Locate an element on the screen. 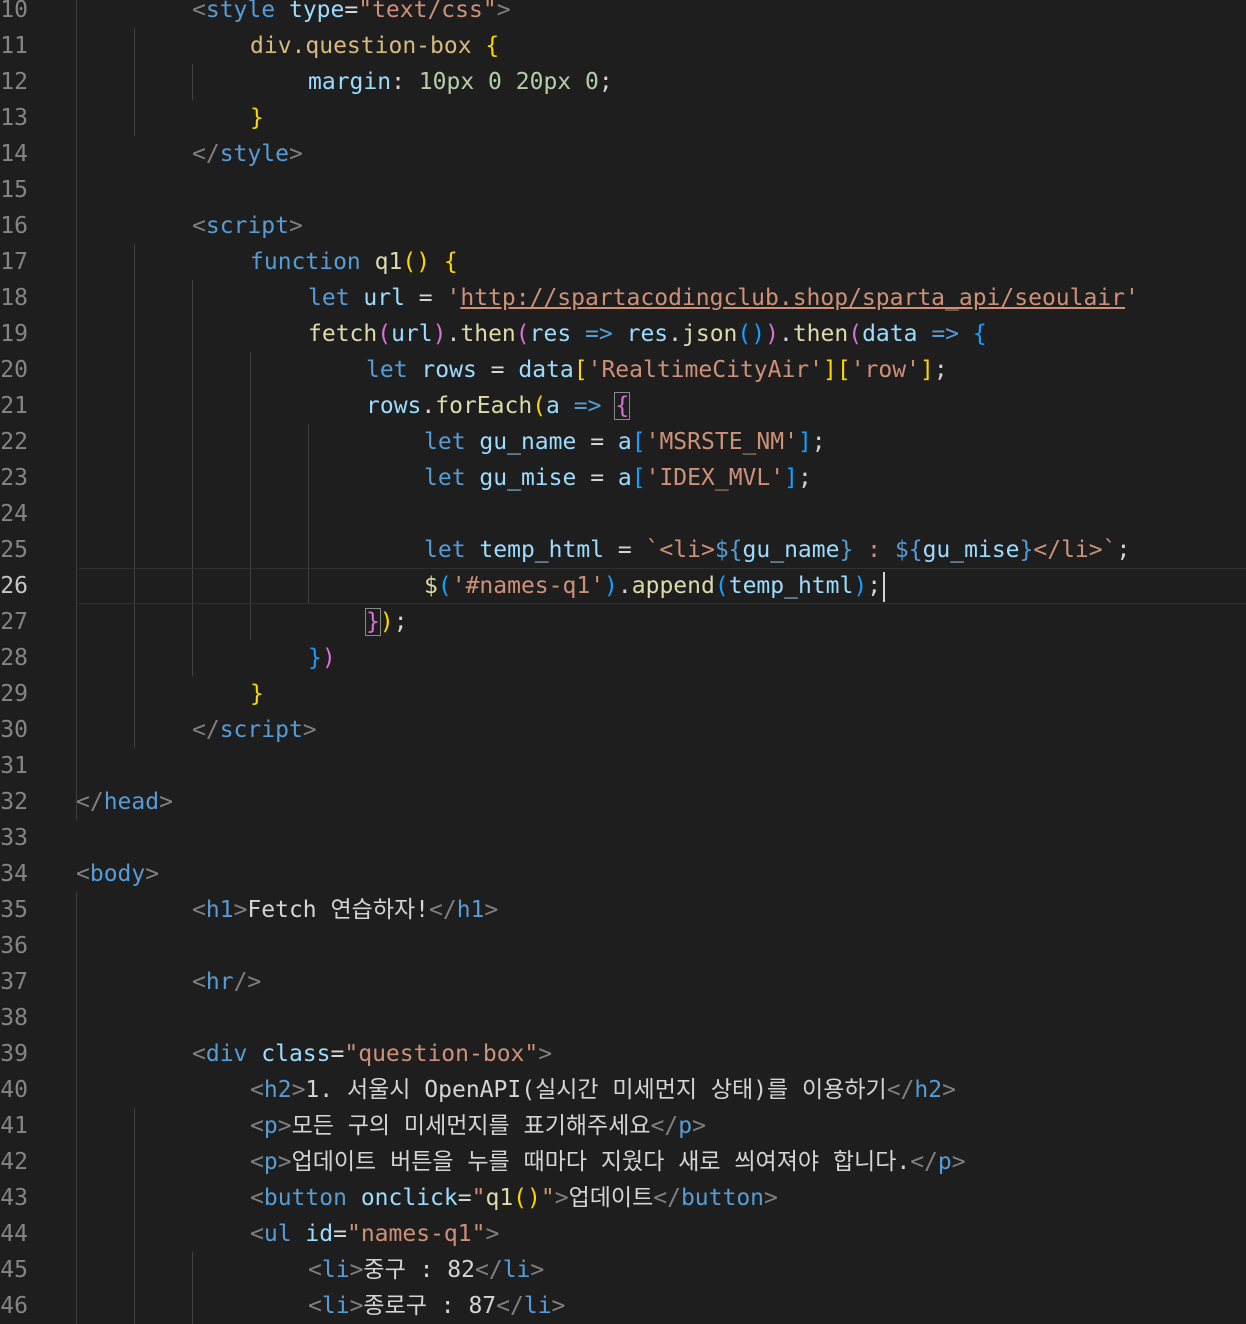 The height and width of the screenshot is (1324, 1246). code-token: [ is located at coordinates (580, 370).